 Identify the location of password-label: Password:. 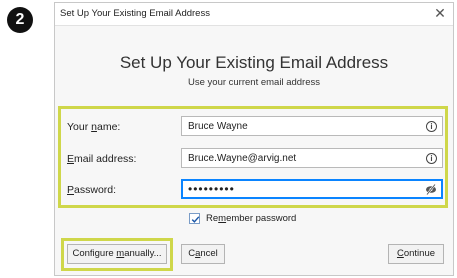
(92, 190).